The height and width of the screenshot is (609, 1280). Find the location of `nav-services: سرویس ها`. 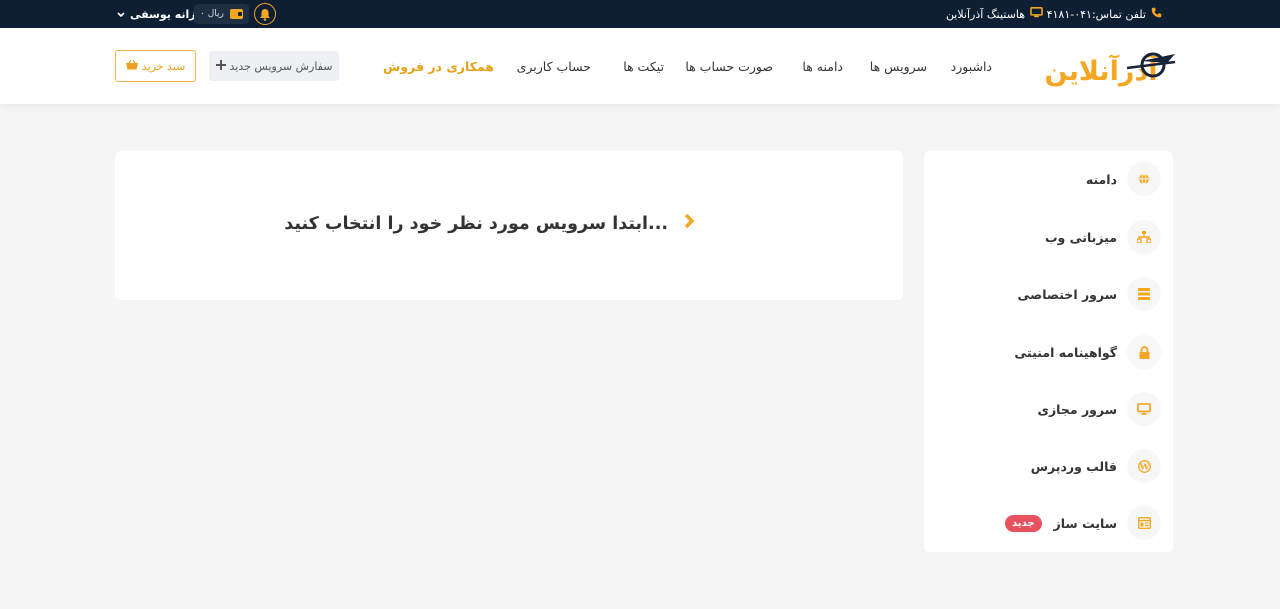

nav-services: سرویس ها is located at coordinates (898, 66).